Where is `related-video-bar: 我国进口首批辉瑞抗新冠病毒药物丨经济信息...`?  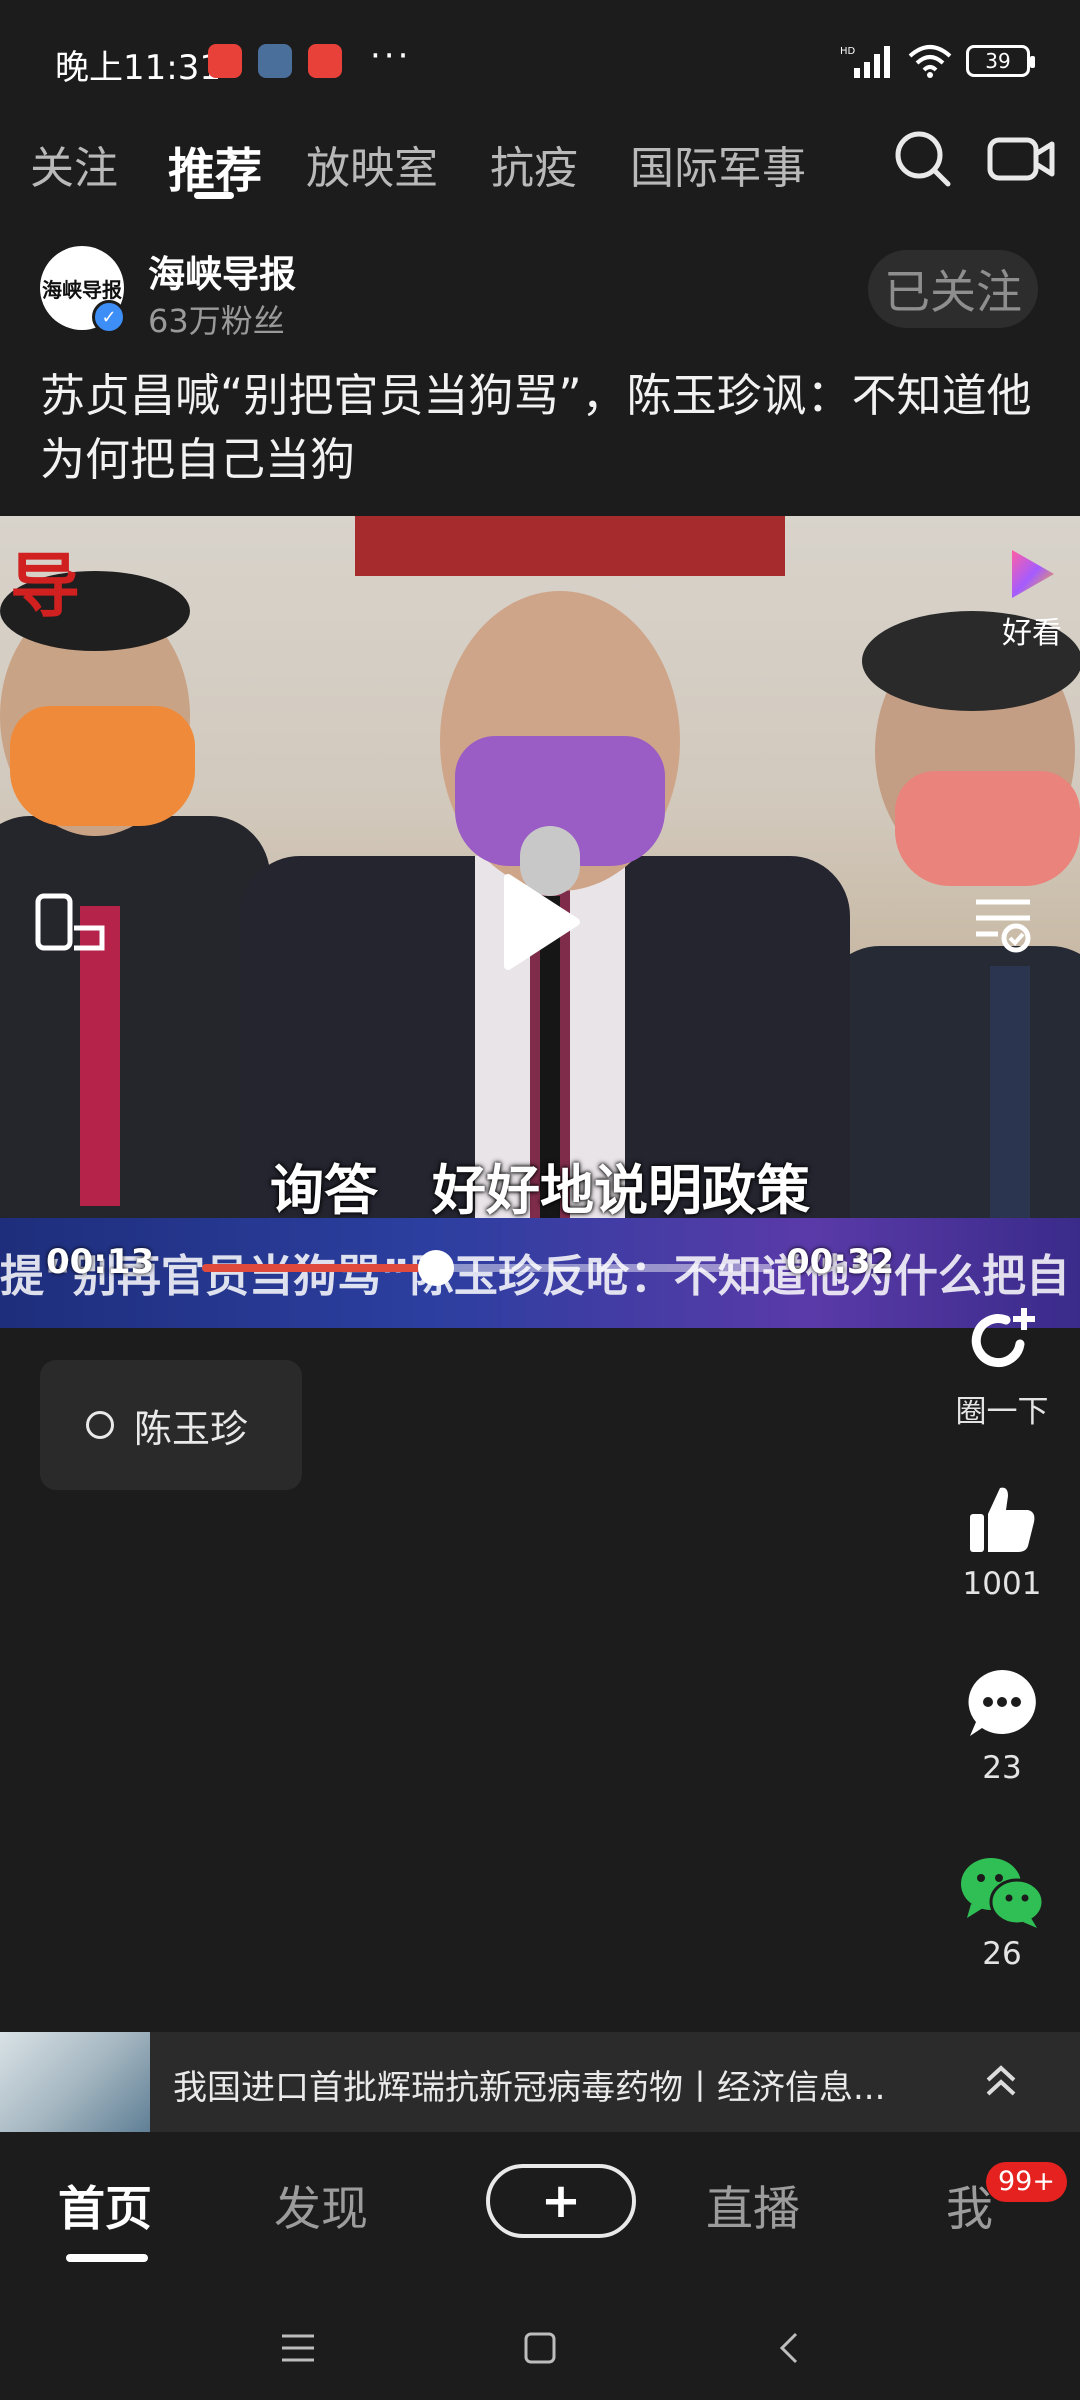
related-video-bar: 我国进口首批辉瑞抗新冠病毒药物丨经济信息... is located at coordinates (540, 2082).